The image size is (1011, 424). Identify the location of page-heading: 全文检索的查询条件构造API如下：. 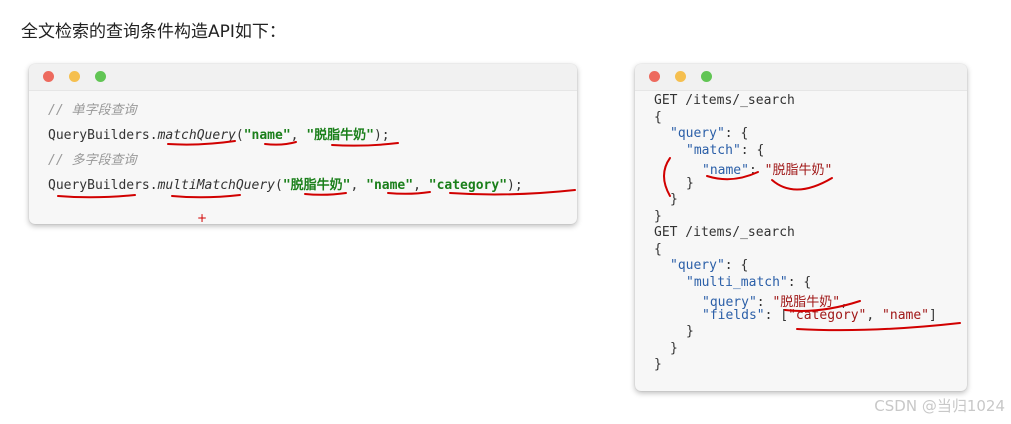
(153, 32).